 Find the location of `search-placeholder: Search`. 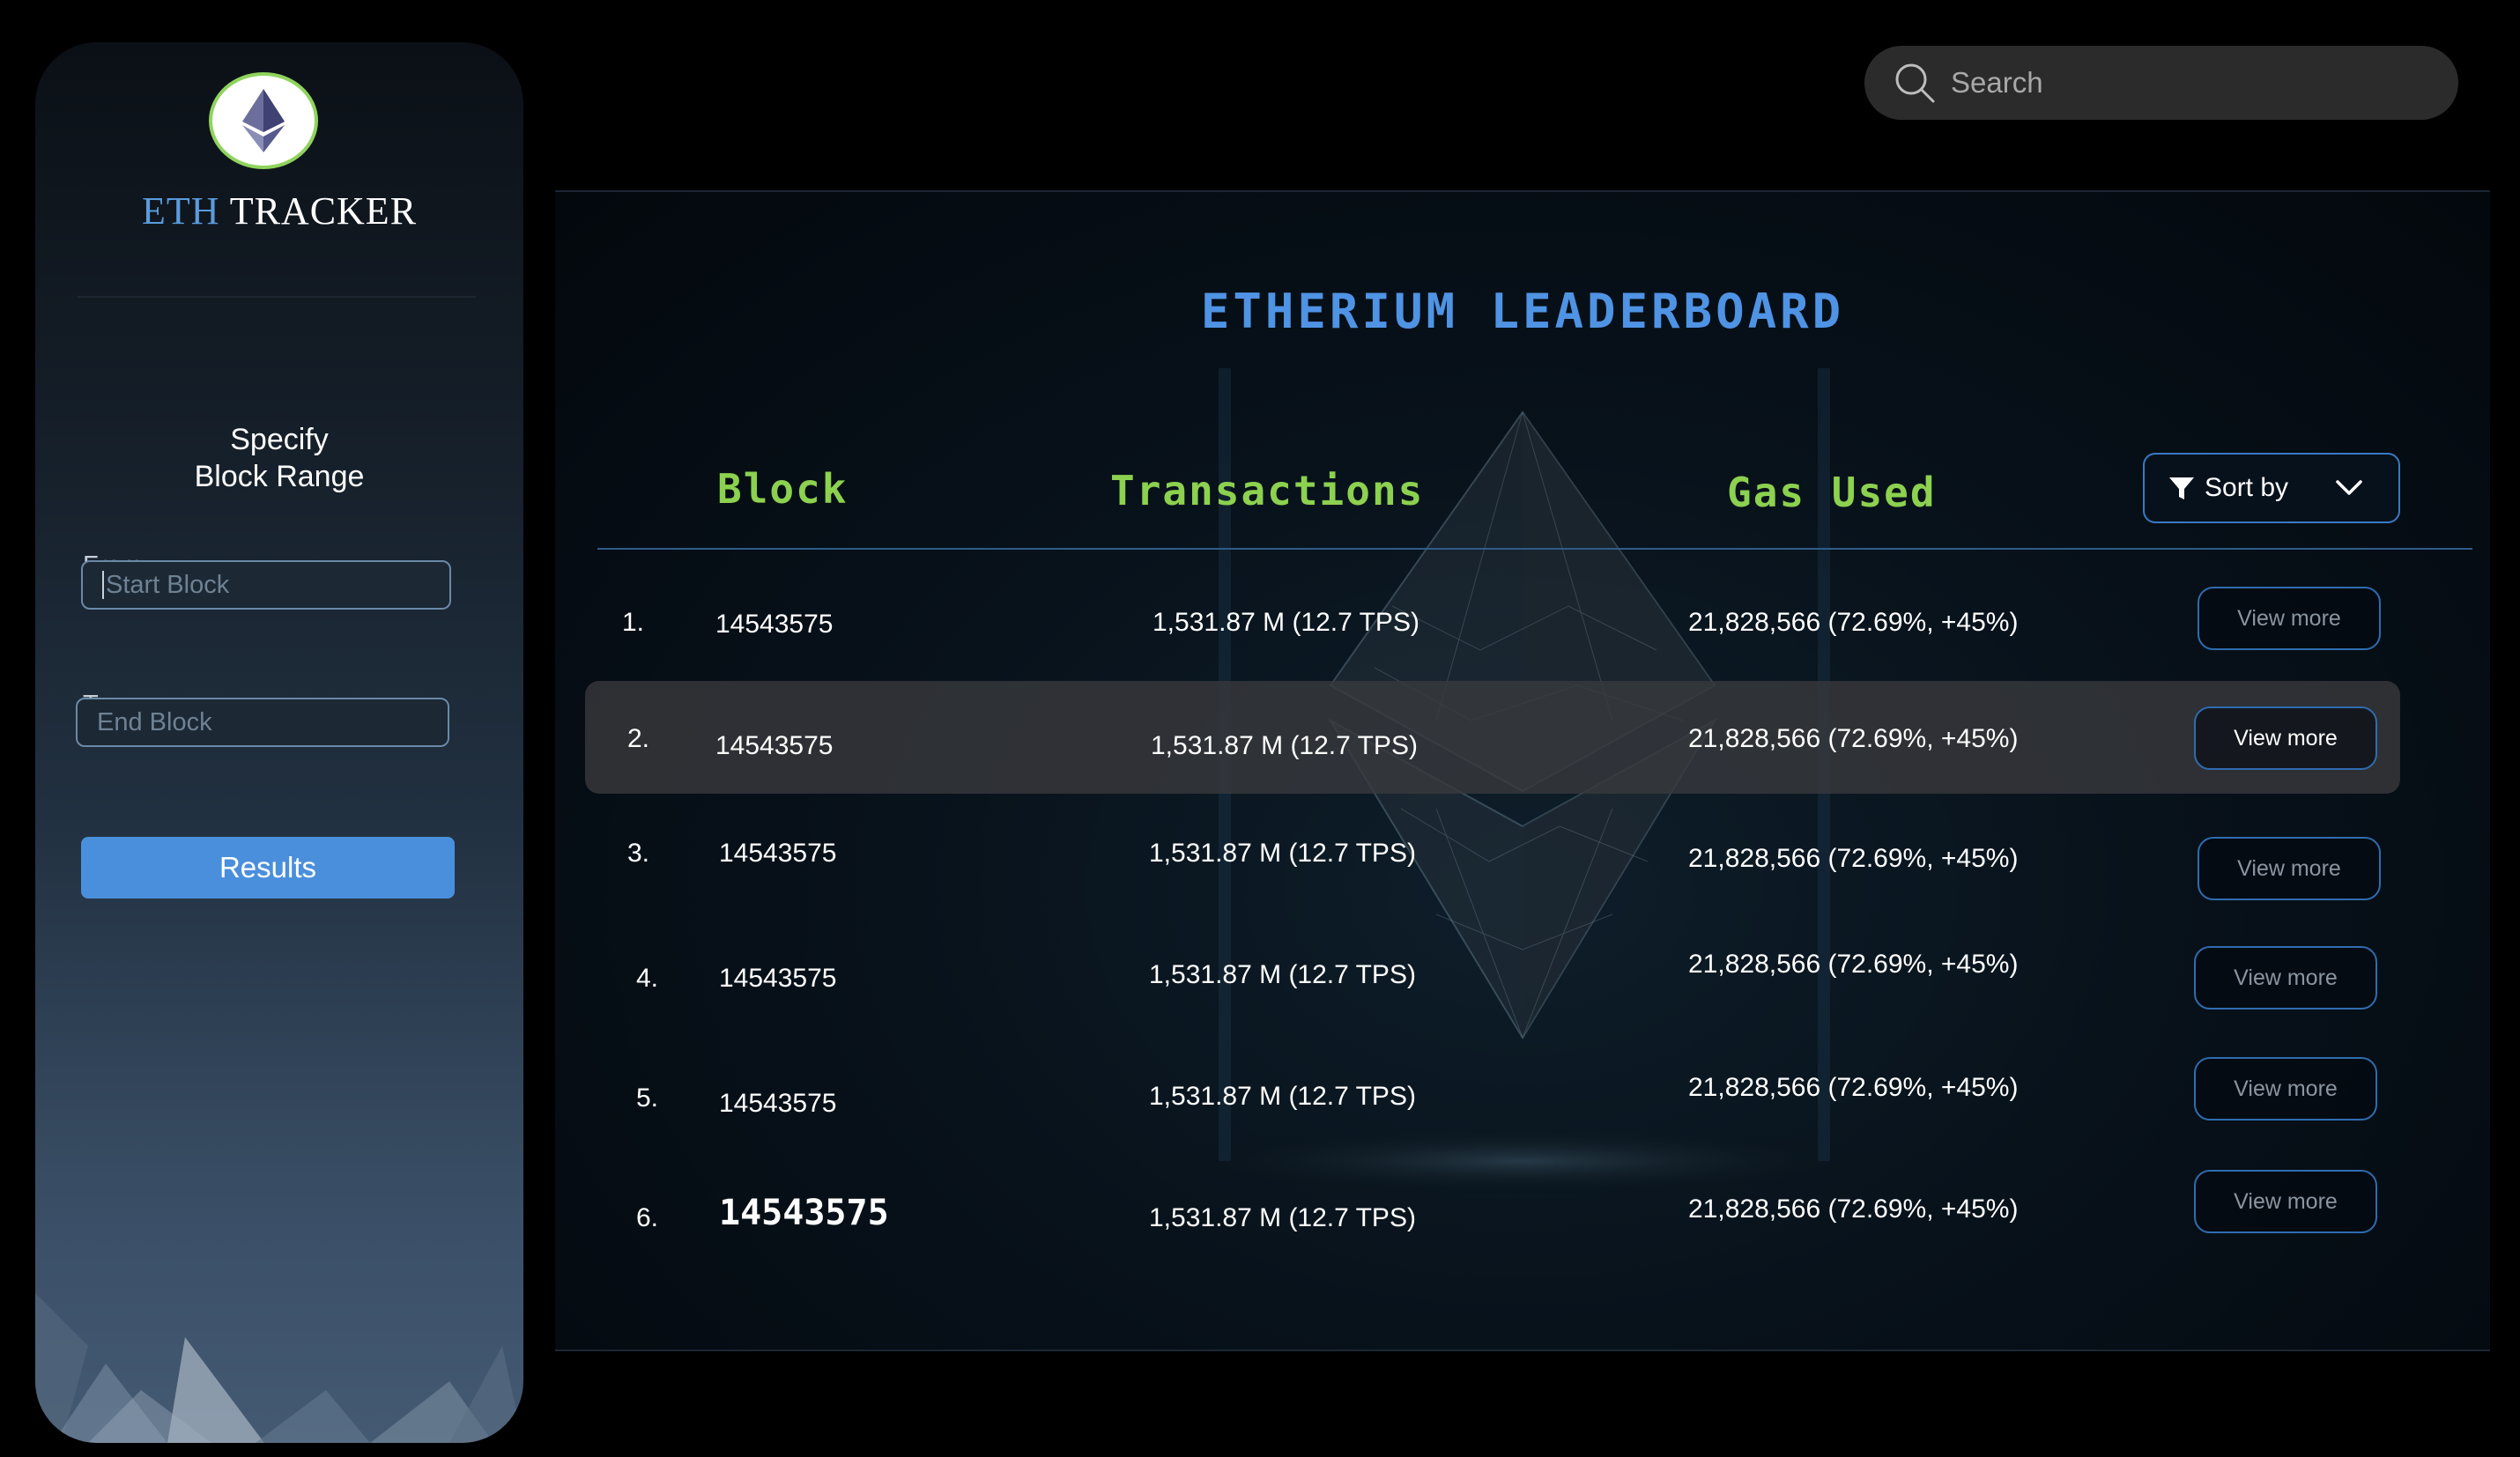

search-placeholder: Search is located at coordinates (1997, 82).